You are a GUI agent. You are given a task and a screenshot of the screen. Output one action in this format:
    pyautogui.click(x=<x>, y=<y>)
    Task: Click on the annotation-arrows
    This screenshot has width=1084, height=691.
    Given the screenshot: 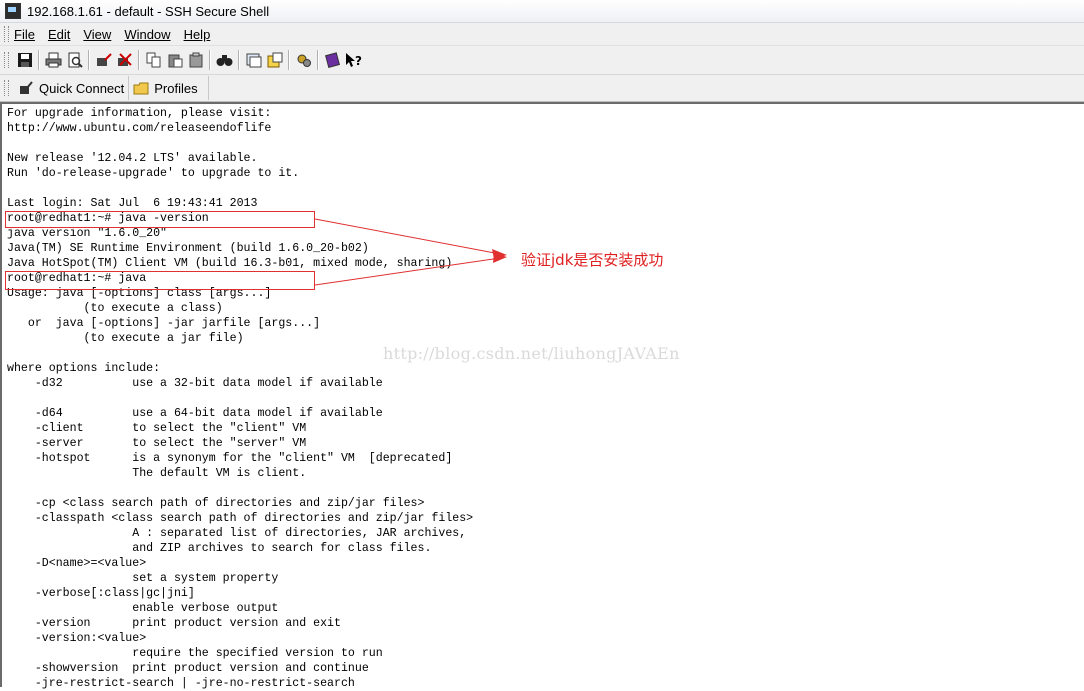 What is the action you would take?
    pyautogui.click(x=410, y=252)
    